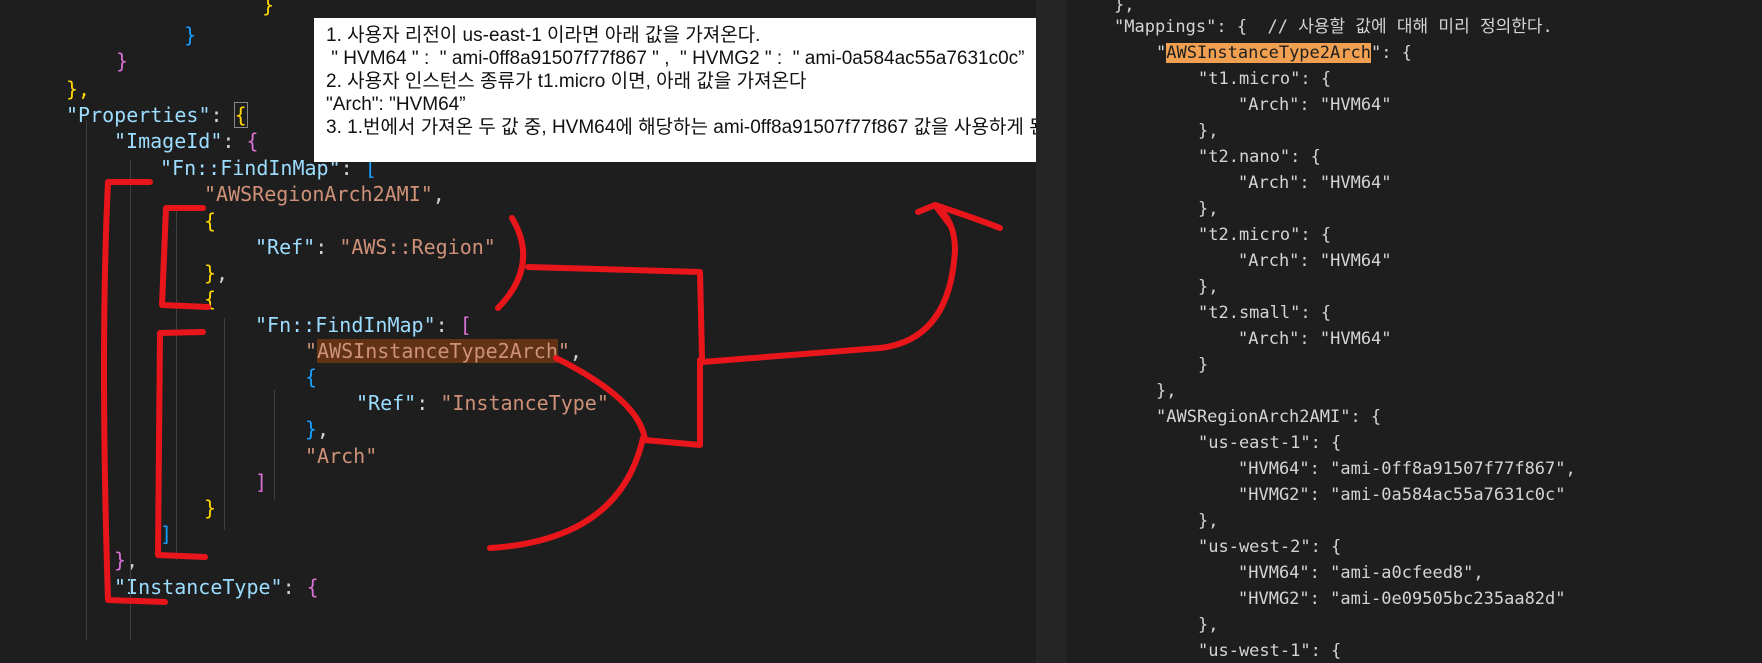 The width and height of the screenshot is (1762, 663). I want to click on code-line: "AWSRegionArch2AMI": {, so click(1268, 417).